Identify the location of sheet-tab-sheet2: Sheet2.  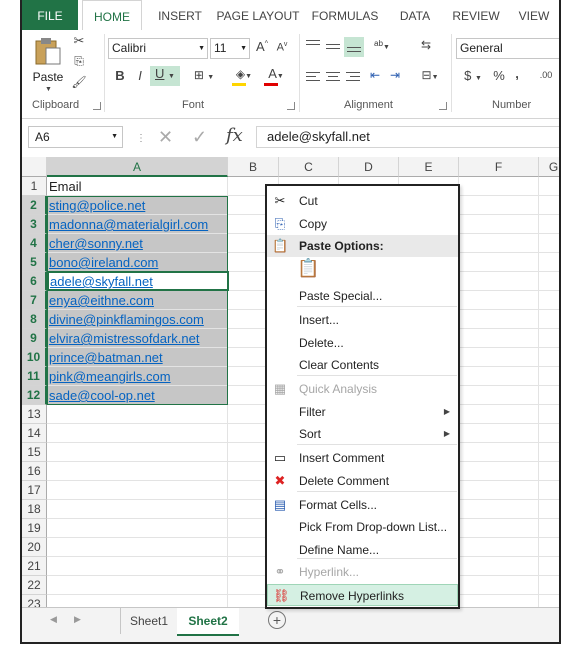
(208, 622).